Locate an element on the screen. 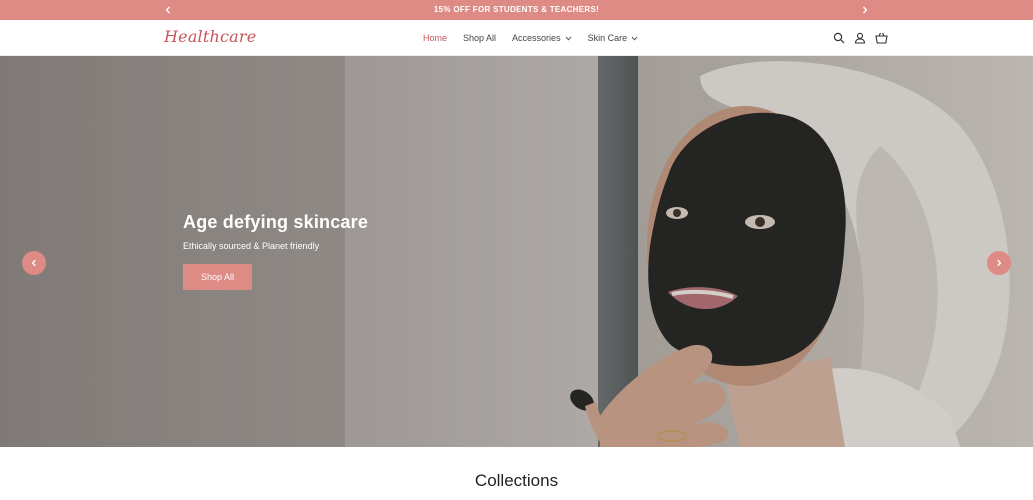  hero-next-button is located at coordinates (999, 263).